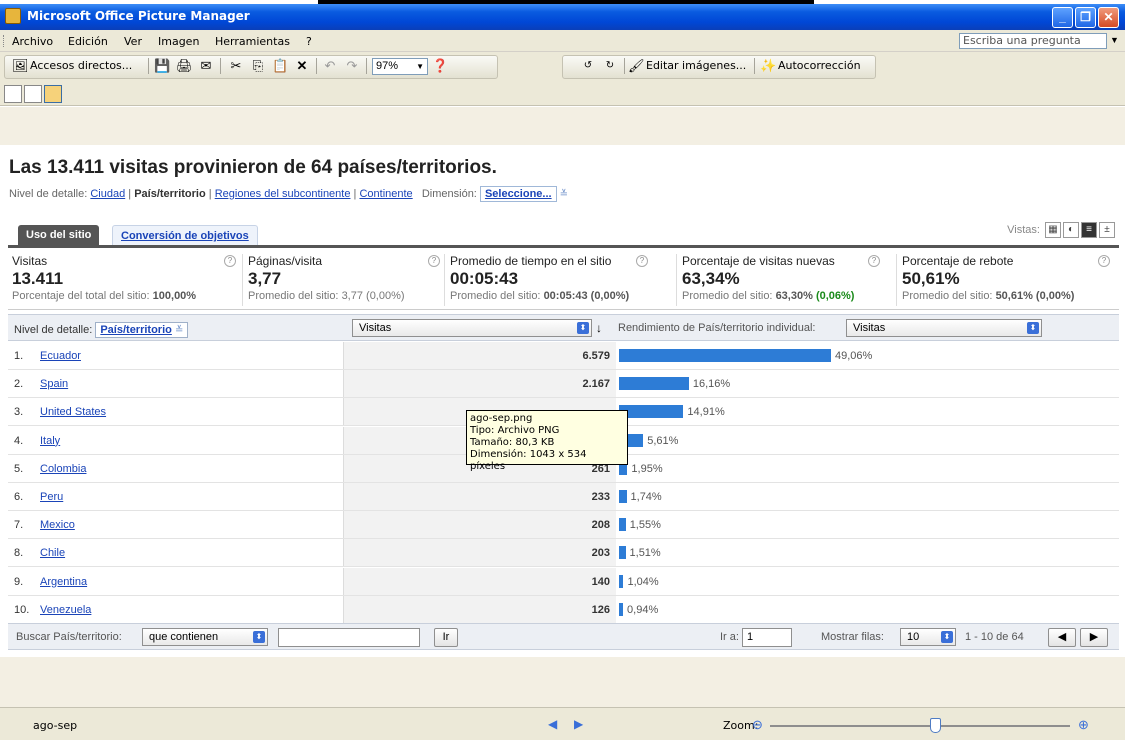 This screenshot has width=1125, height=740. Describe the element at coordinates (757, 725) in the screenshot. I see `zoom-out-icon: ⊖` at that location.